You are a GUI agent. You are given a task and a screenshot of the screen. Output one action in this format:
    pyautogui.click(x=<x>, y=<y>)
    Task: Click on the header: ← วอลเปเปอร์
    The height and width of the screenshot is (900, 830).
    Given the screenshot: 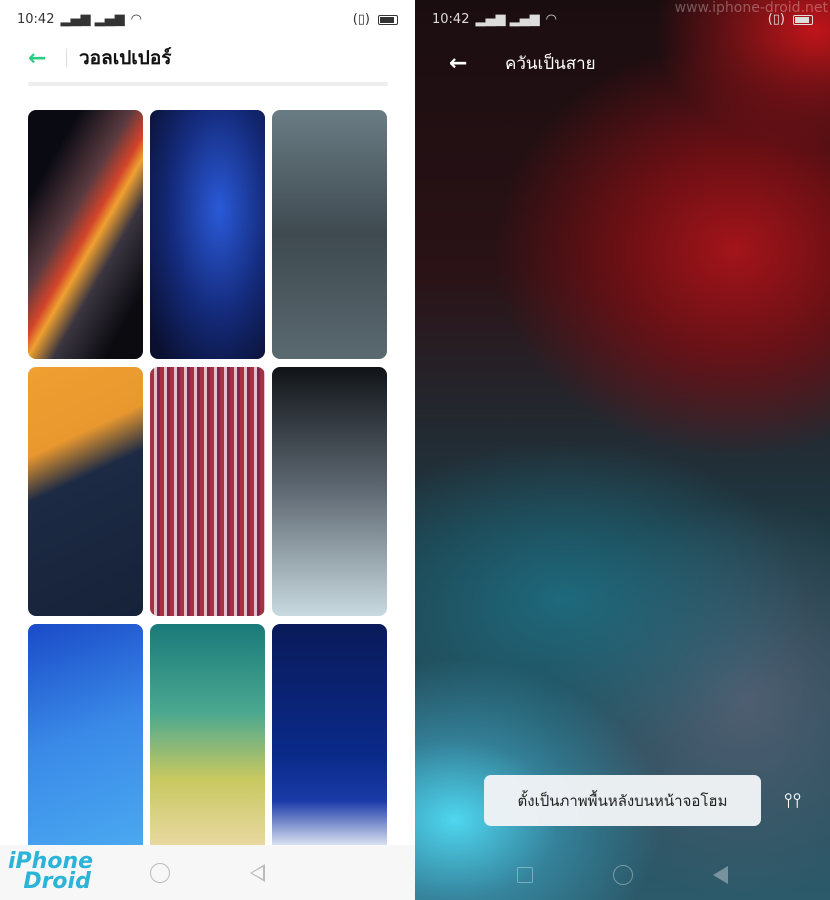 What is the action you would take?
    pyautogui.click(x=99, y=58)
    